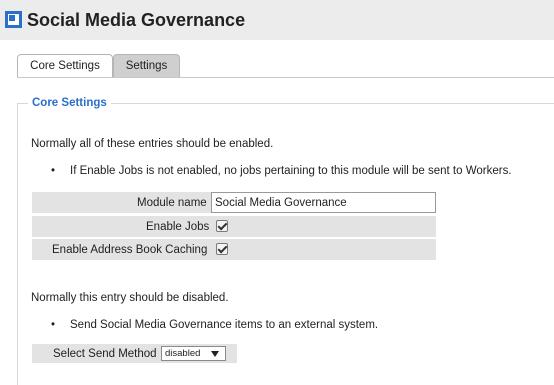 The height and width of the screenshot is (385, 554). What do you see at coordinates (277, 20) in the screenshot?
I see `title-bar: Social Media Governance` at bounding box center [277, 20].